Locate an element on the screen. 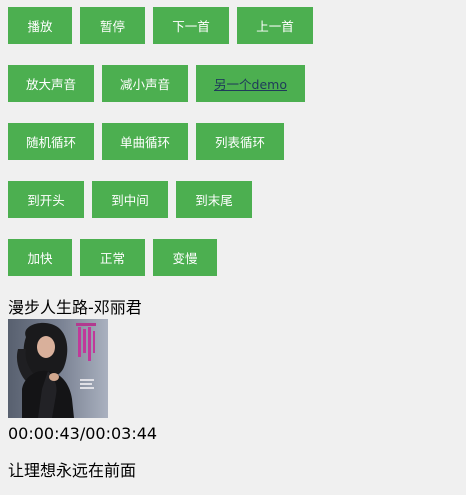 The width and height of the screenshot is (466, 495). seek-end-button: 到末尾 is located at coordinates (214, 199).